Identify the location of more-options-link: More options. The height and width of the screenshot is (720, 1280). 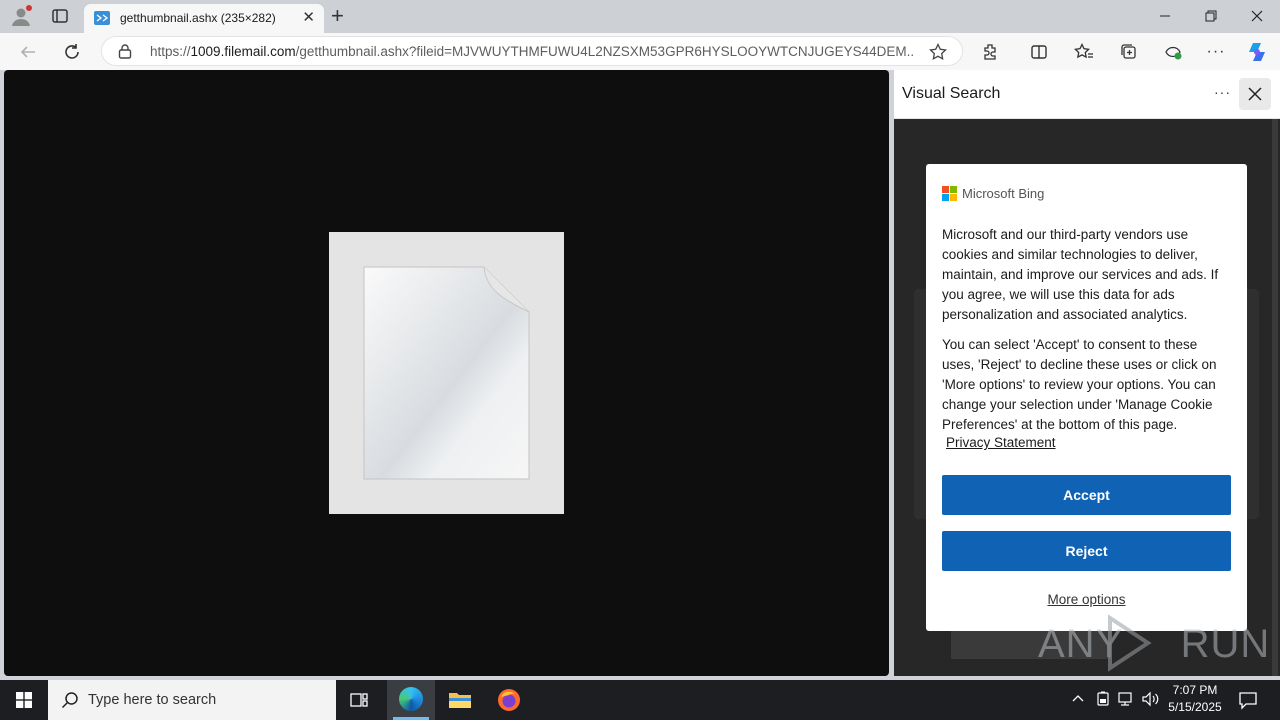
(1086, 599).